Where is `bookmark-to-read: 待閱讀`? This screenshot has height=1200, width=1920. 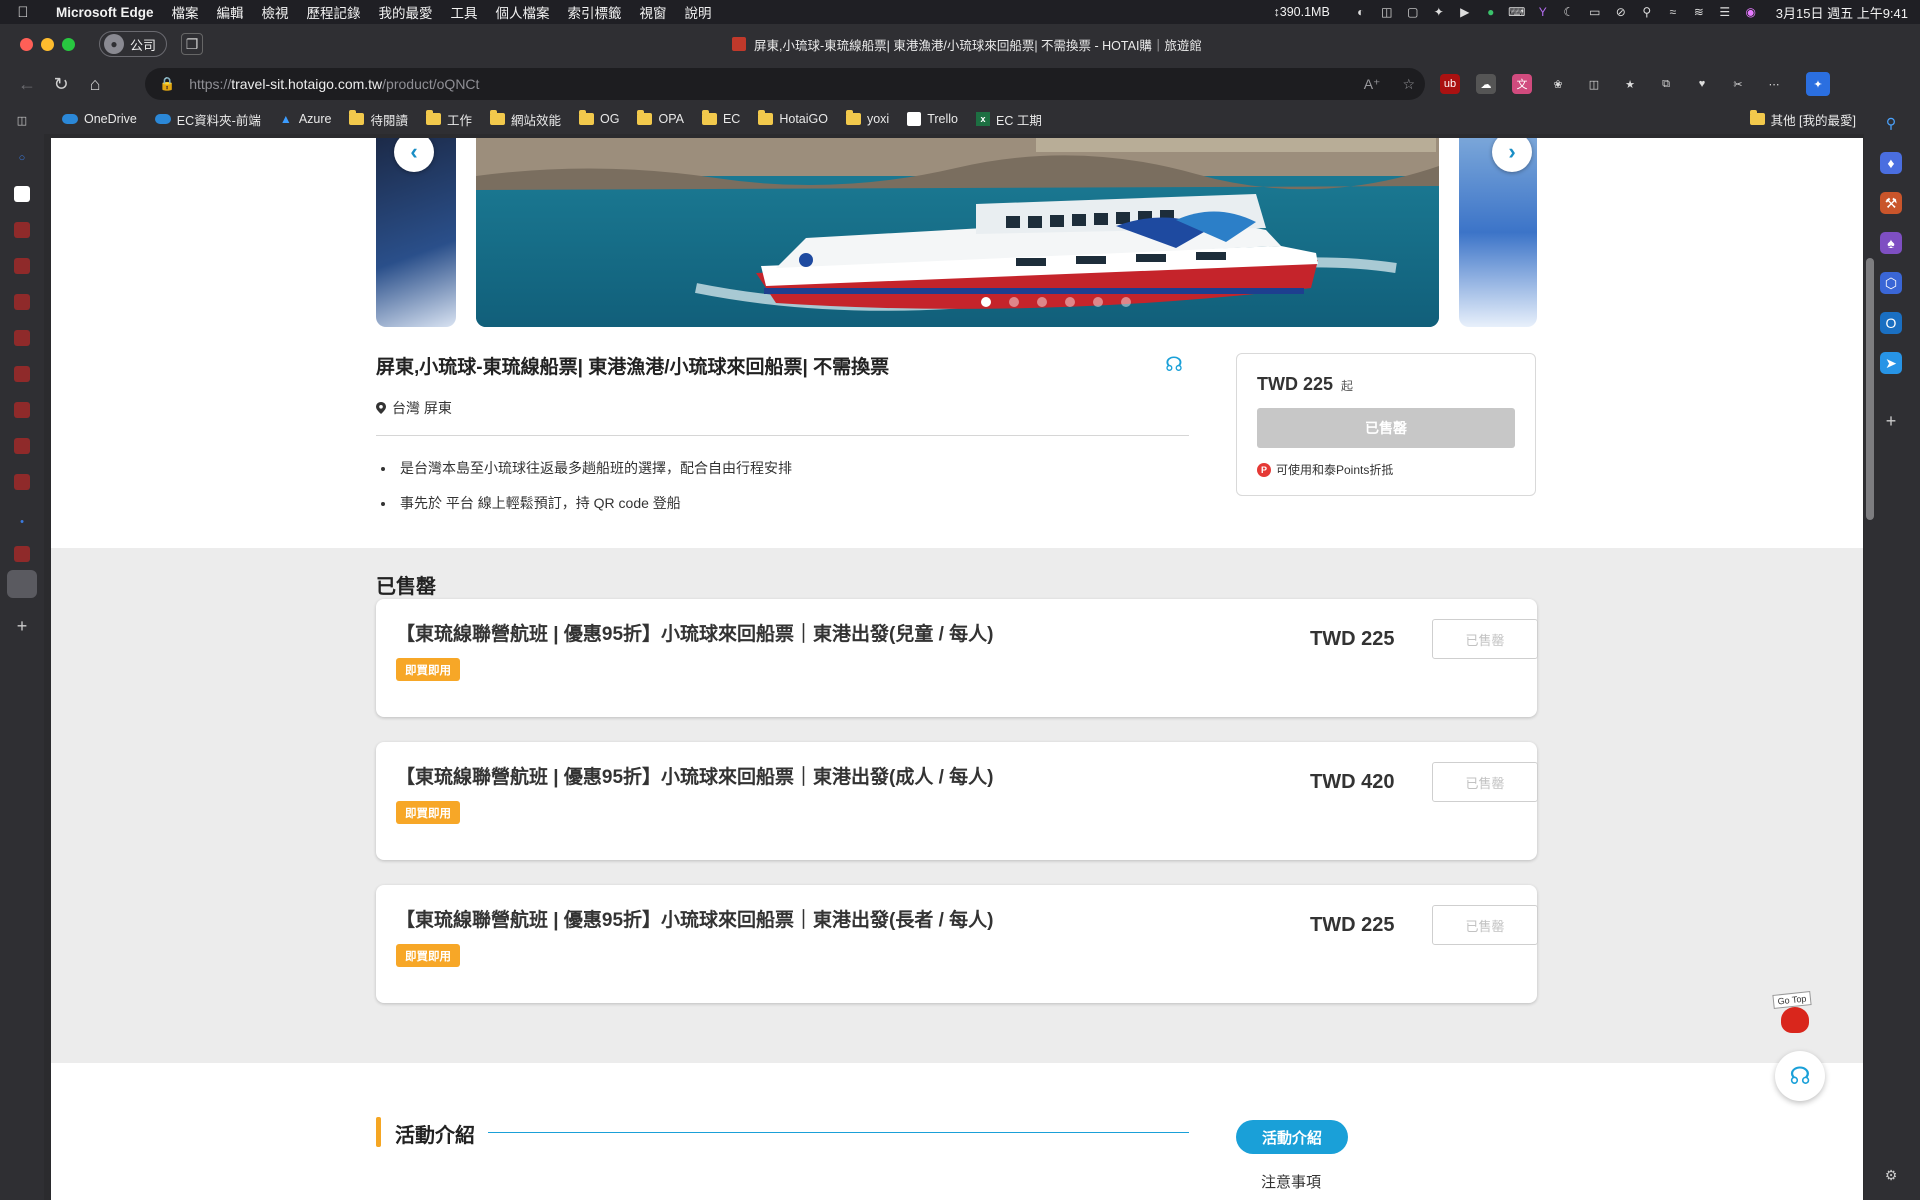 bookmark-to-read: 待閱讀 is located at coordinates (378, 119).